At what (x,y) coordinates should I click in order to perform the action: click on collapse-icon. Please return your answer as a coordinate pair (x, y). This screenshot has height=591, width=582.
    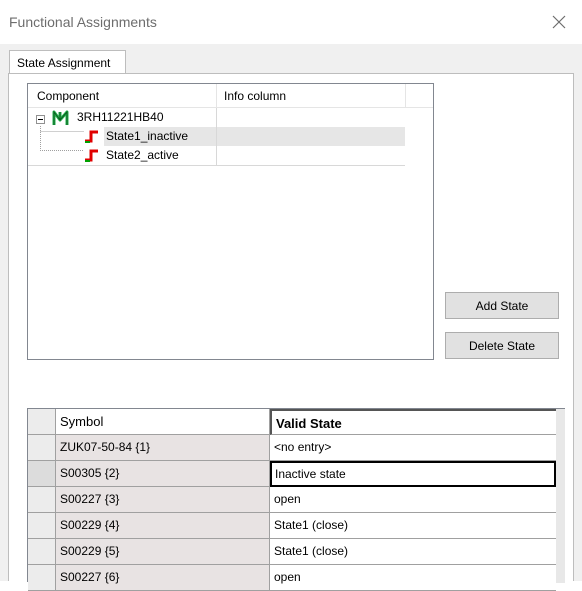
    Looking at the image, I should click on (40, 120).